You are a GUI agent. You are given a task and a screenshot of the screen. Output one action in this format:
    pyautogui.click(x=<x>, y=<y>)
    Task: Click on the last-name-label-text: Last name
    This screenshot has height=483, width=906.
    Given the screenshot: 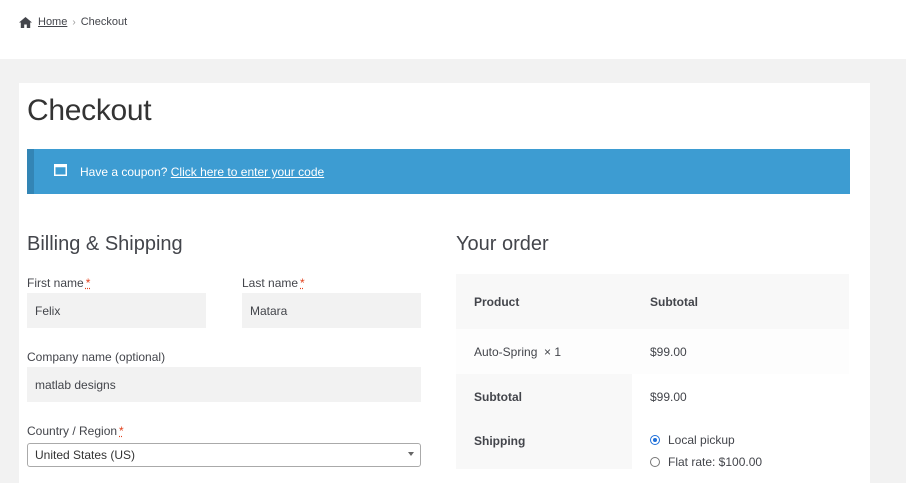 What is the action you would take?
    pyautogui.click(x=270, y=283)
    